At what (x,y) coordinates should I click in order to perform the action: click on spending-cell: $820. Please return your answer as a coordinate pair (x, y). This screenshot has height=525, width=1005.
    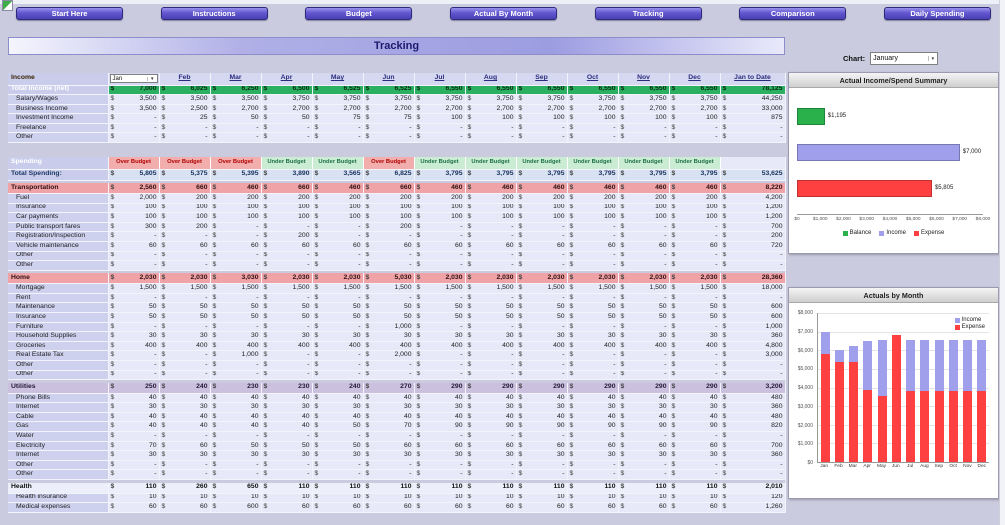
    Looking at the image, I should click on (753, 427).